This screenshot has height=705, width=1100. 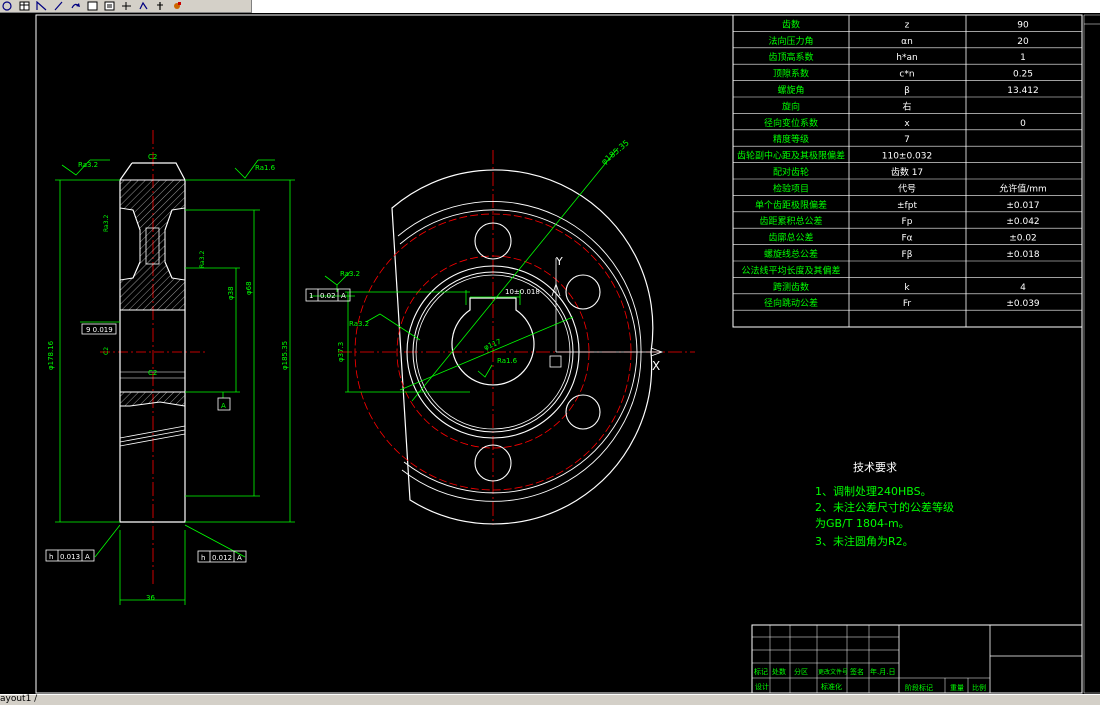 What do you see at coordinates (203, 558) in the screenshot?
I see `svg-text: h` at bounding box center [203, 558].